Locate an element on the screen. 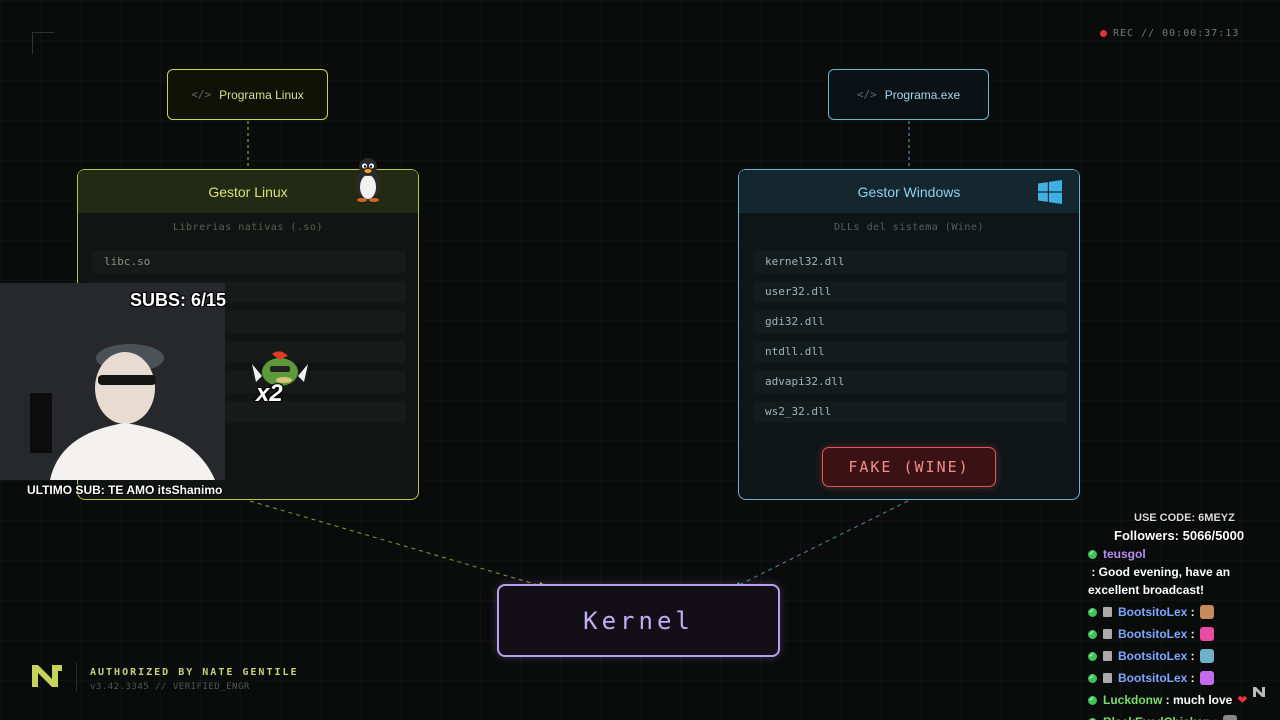 The image size is (1280, 720). chat-message: BlackEyedChicken : is located at coordinates (1180, 716).